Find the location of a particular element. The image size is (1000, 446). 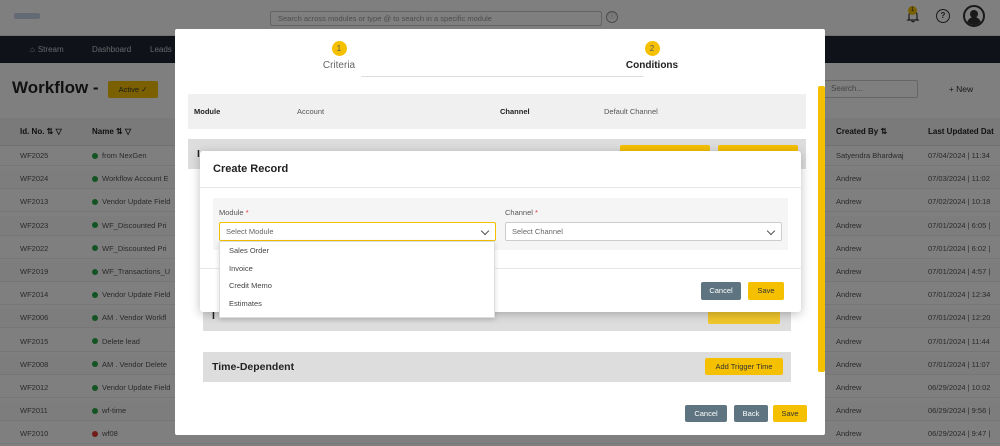

step-criteria: 1 Criteria is located at coordinates (339, 56).